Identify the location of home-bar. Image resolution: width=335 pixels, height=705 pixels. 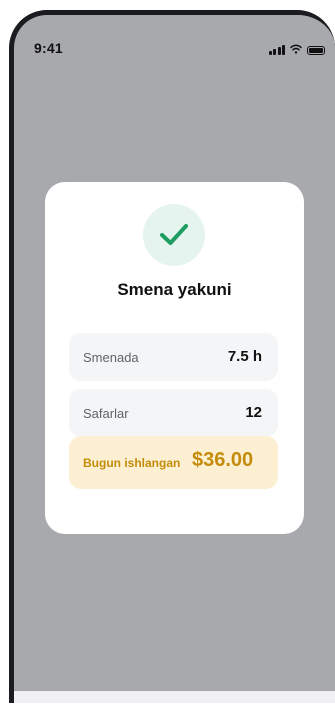
(174, 697).